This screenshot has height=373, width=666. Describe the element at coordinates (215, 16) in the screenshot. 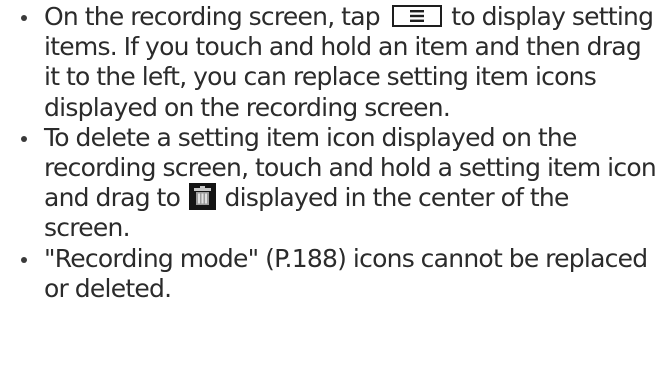

I see `bullet-1-text-before-icon: On the recording screen, tap` at that location.